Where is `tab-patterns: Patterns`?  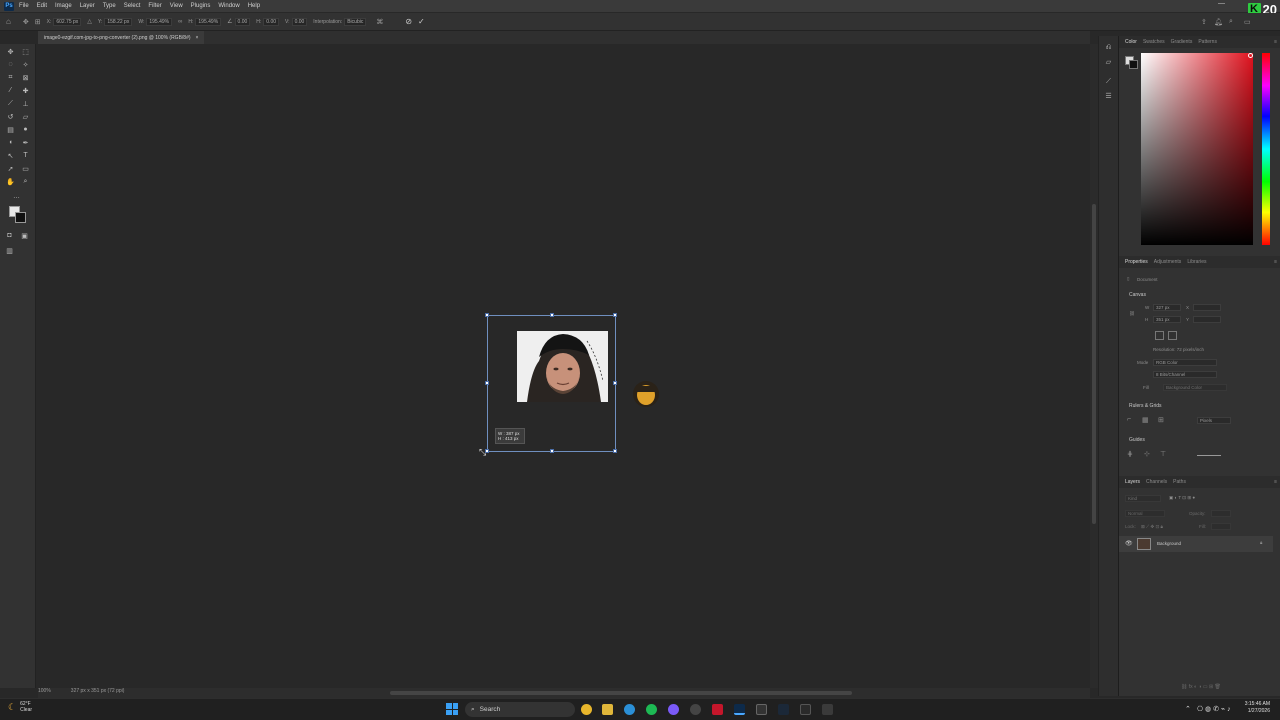 tab-patterns: Patterns is located at coordinates (1207, 42).